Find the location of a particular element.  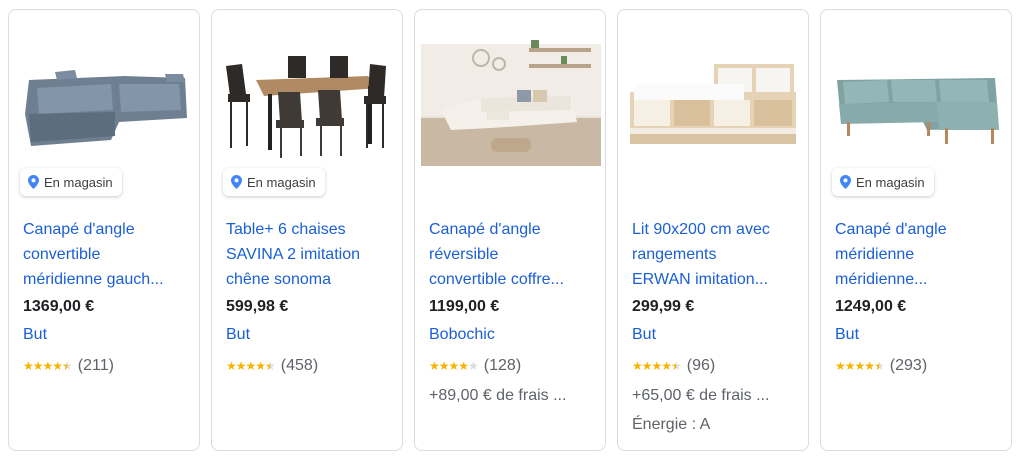

review-count: (96) is located at coordinates (701, 365).